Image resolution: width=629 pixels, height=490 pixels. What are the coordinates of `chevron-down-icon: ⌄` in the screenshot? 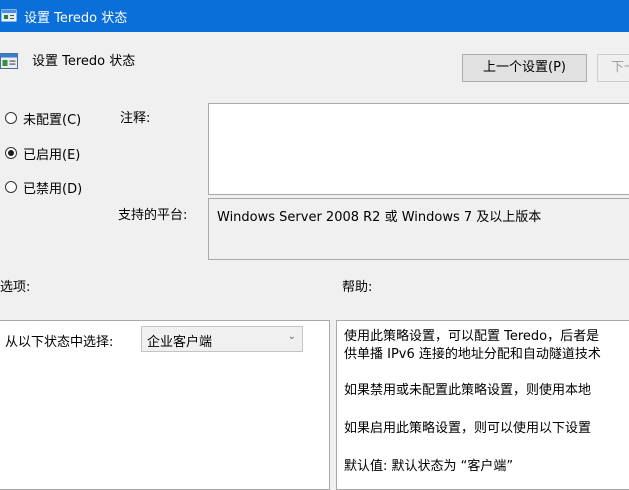 It's located at (291, 336).